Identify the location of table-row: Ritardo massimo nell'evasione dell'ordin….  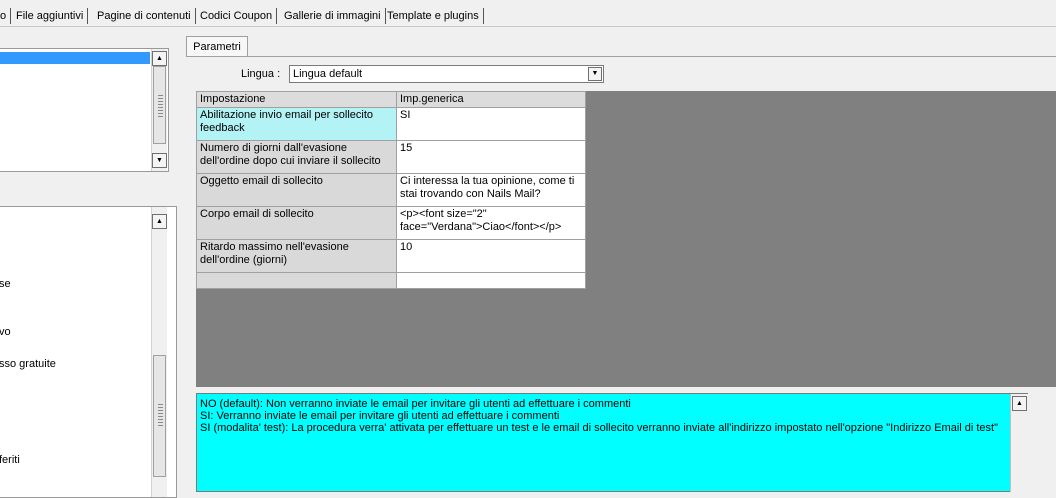
(391, 256).